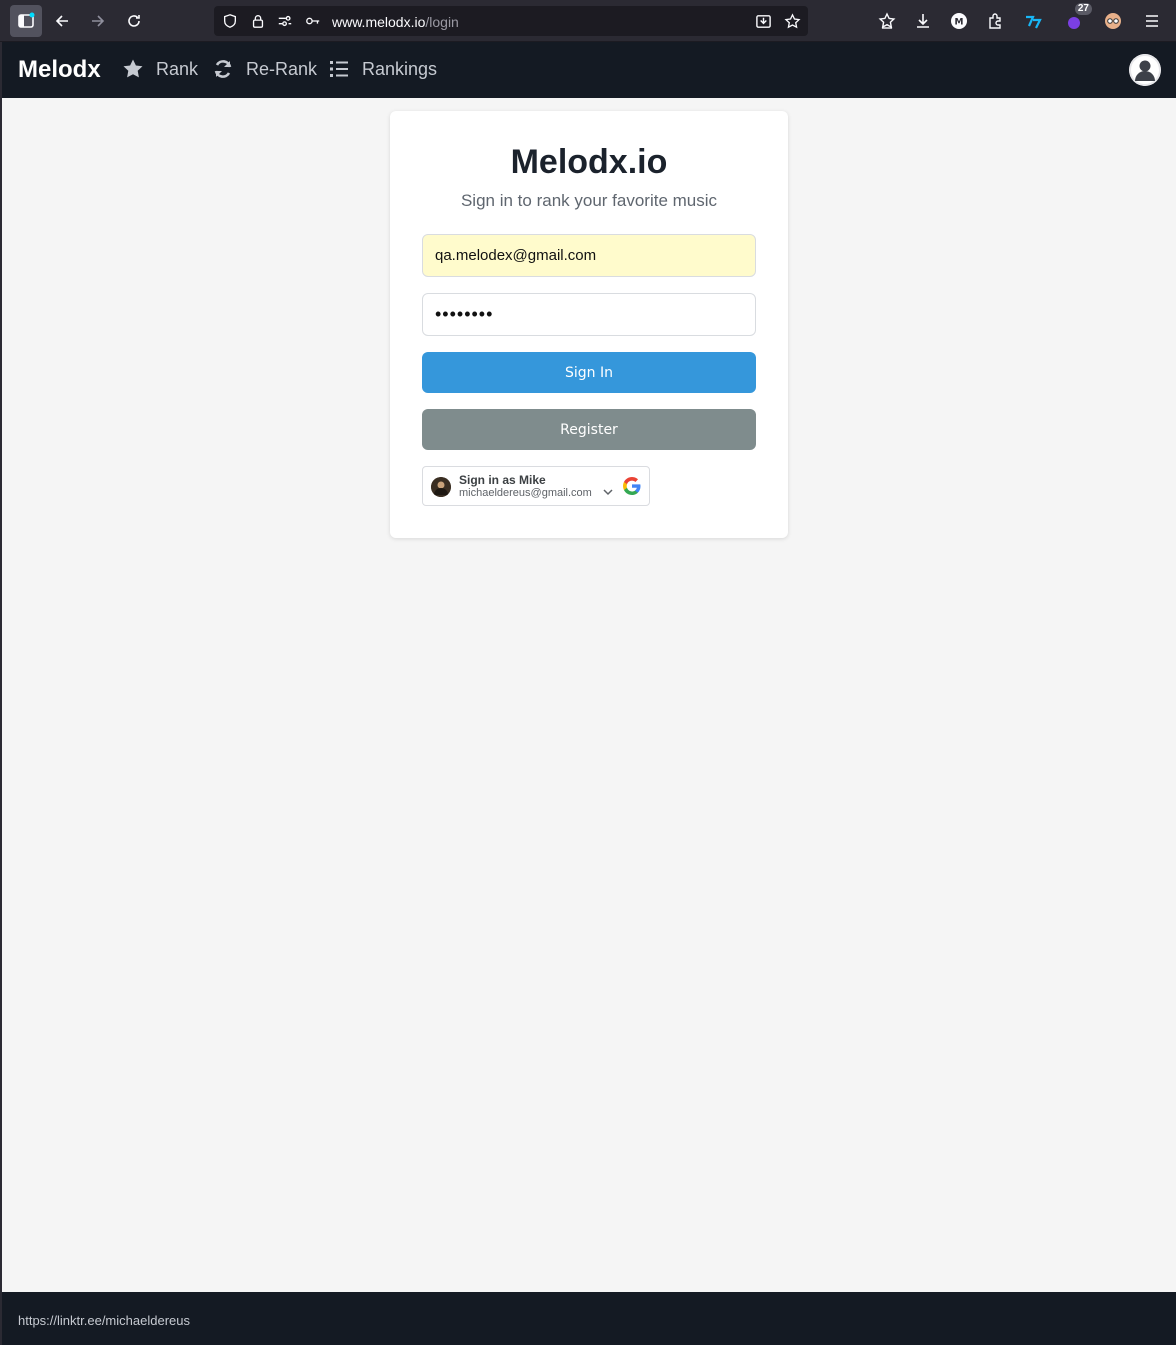 This screenshot has height=1345, width=1176. What do you see at coordinates (282, 68) in the screenshot?
I see `nav-item-label: Re-Rank` at bounding box center [282, 68].